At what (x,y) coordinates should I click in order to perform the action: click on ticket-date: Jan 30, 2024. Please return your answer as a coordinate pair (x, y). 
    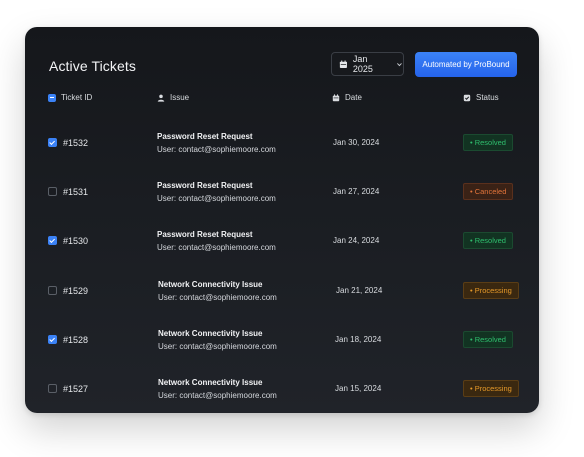
    Looking at the image, I should click on (356, 142).